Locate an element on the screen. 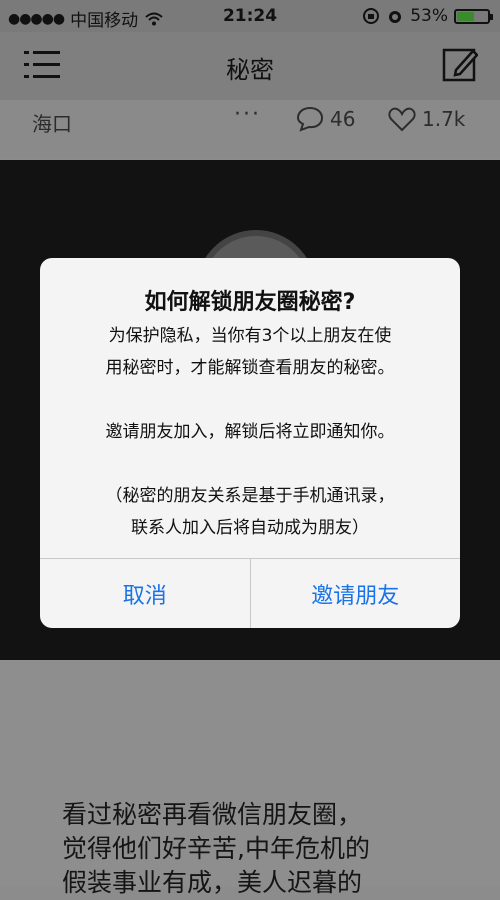 This screenshot has width=500, height=900. post-text: 看过秘密再看微信朋友圈， 觉得他们好辛苦,中年危机的 假装事业有成，美人迟暮的 is located at coordinates (262, 849).